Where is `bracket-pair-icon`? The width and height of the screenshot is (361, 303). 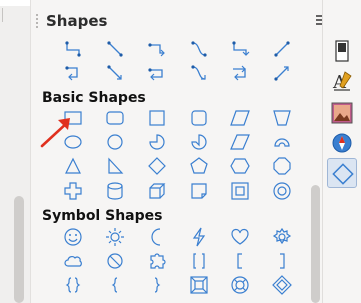
bracket-pair-icon is located at coordinates (199, 261).